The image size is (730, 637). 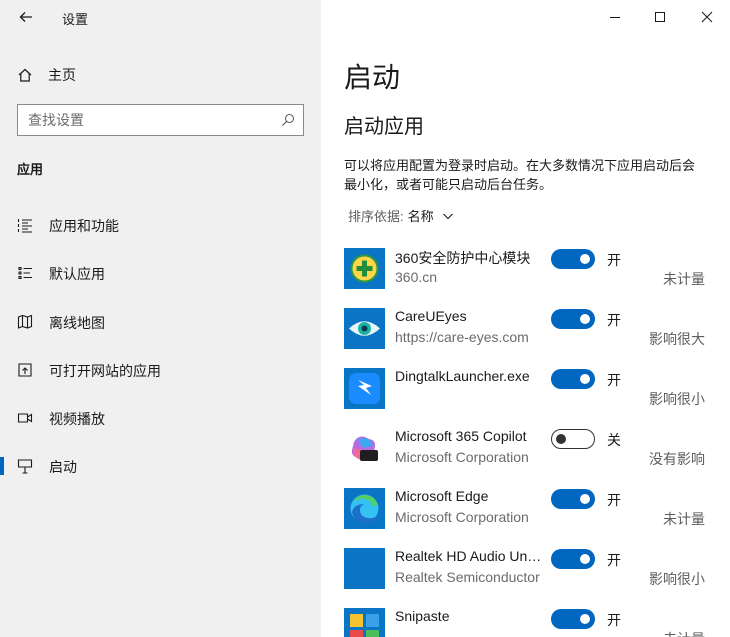 What do you see at coordinates (462, 376) in the screenshot?
I see `app-name: DingtalkLauncher.exe` at bounding box center [462, 376].